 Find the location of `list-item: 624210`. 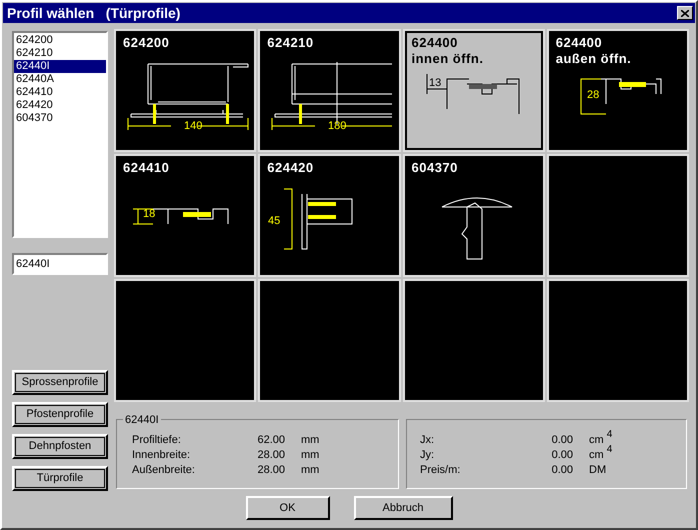

list-item: 624210 is located at coordinates (60, 53).